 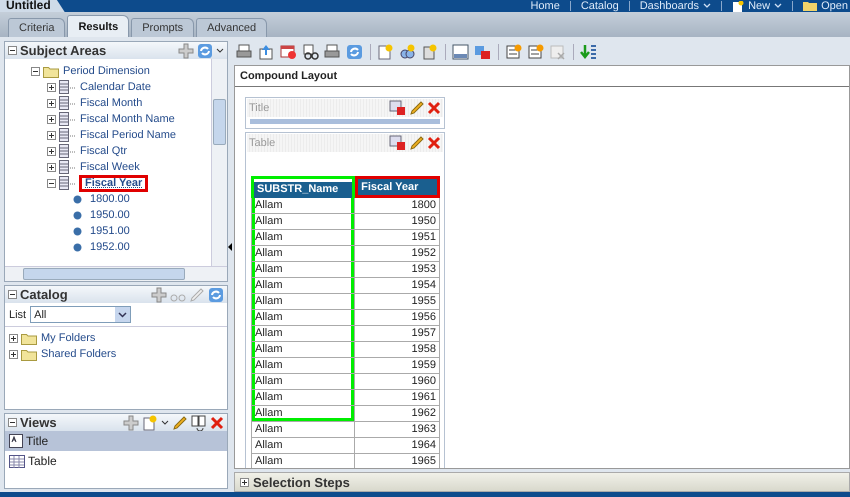 What do you see at coordinates (81, 314) in the screenshot?
I see `list-dropdown: All` at bounding box center [81, 314].